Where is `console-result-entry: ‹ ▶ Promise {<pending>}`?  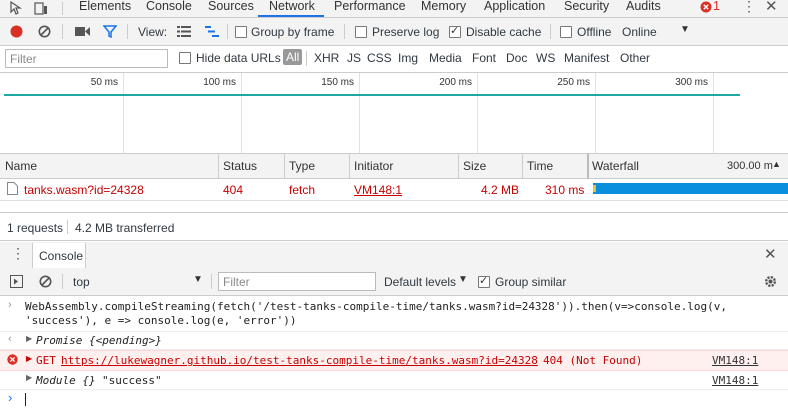
console-result-entry: ‹ ▶ Promise {<pending>} is located at coordinates (394, 341).